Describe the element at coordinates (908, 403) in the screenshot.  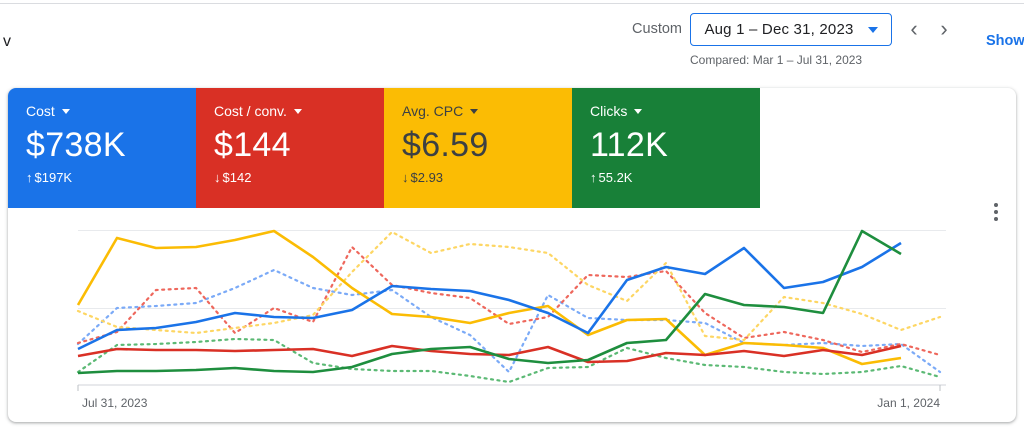
I see `x-axis-end-label: Jan 1, 2024` at that location.